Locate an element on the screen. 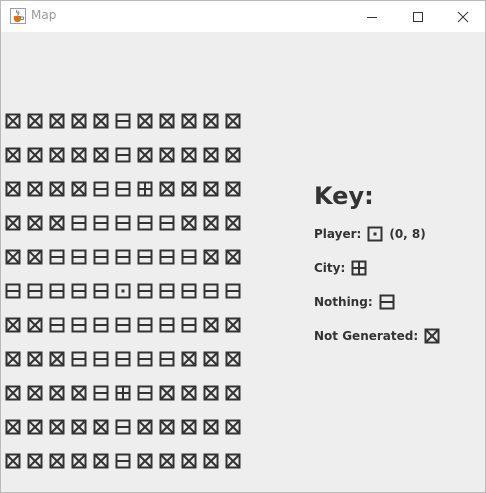 Image resolution: width=486 pixels, height=493 pixels. city-icon is located at coordinates (126, 380).